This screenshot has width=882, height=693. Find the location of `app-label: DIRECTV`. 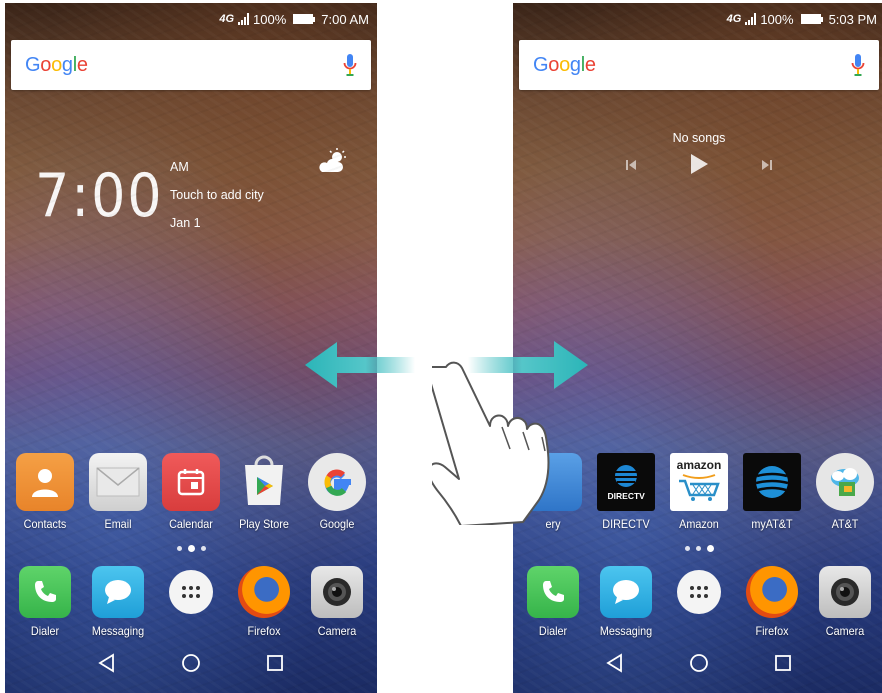

app-label: DIRECTV is located at coordinates (626, 524).